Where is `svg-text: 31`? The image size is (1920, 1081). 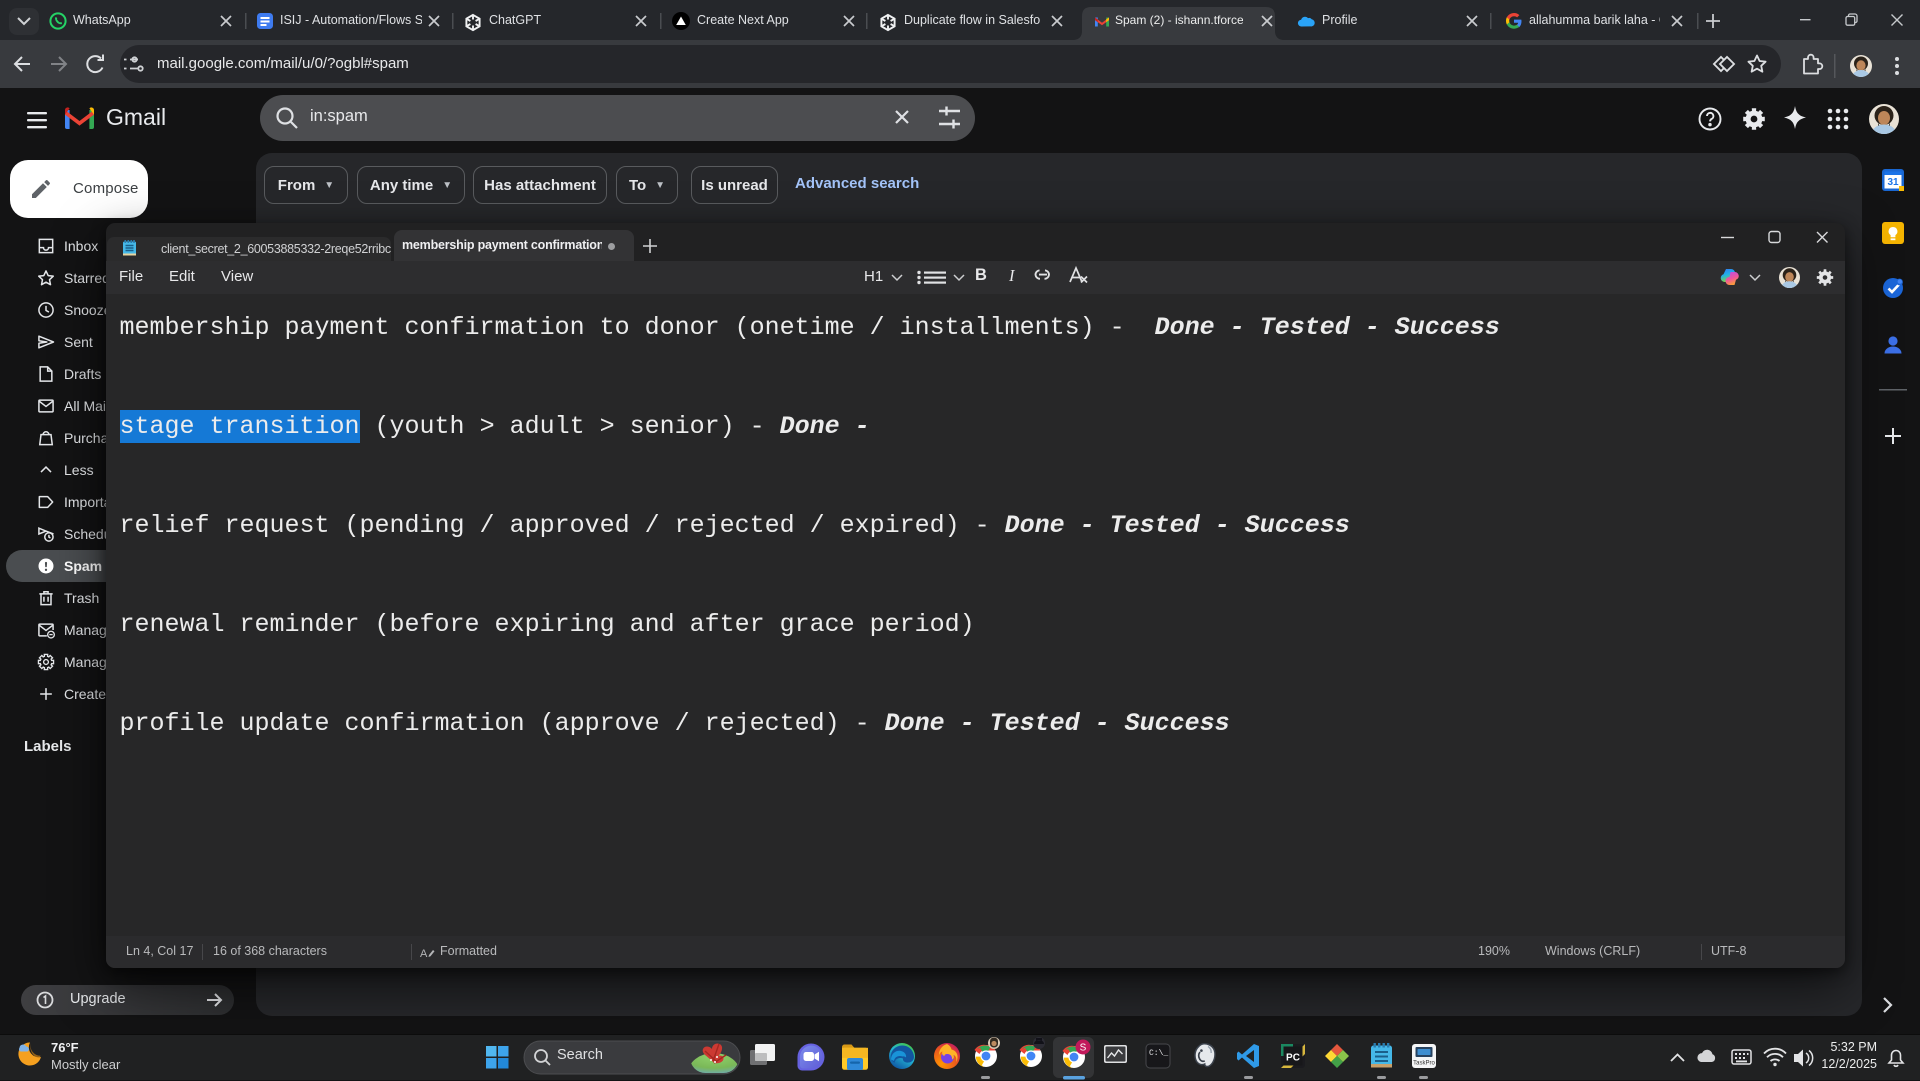
svg-text: 31 is located at coordinates (1893, 182).